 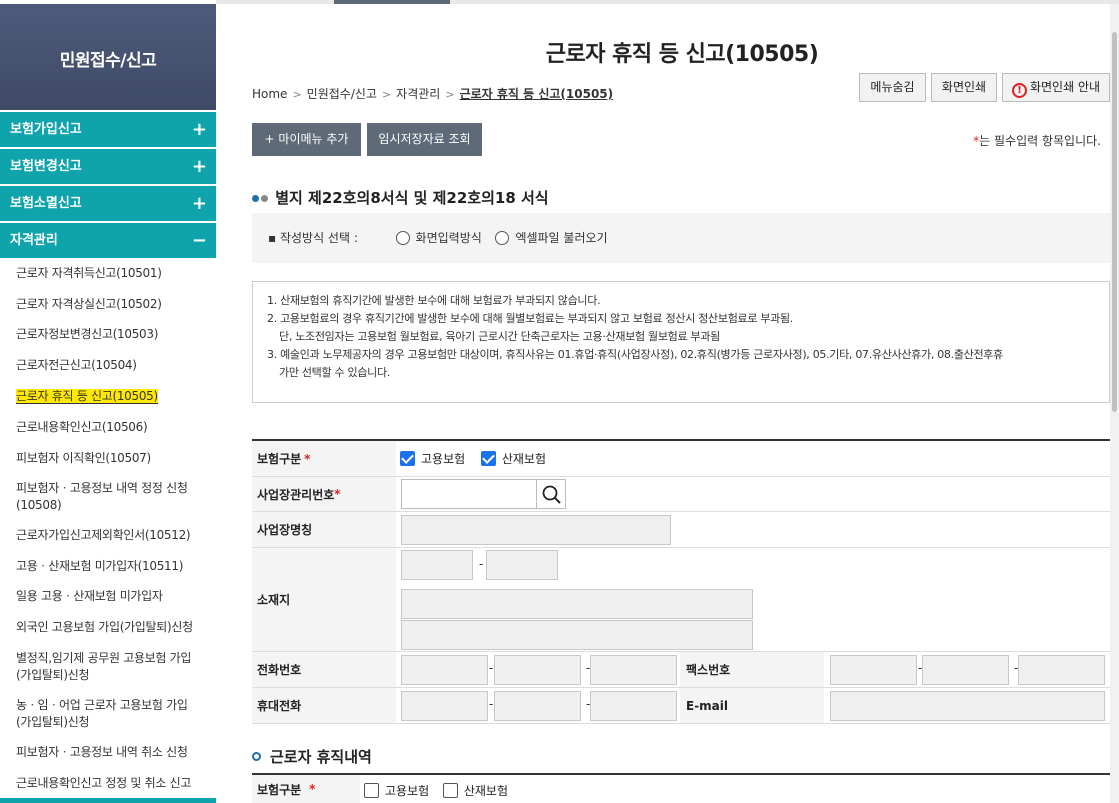 What do you see at coordinates (108, 57) in the screenshot?
I see `sidebar-header: 민원접수/신고` at bounding box center [108, 57].